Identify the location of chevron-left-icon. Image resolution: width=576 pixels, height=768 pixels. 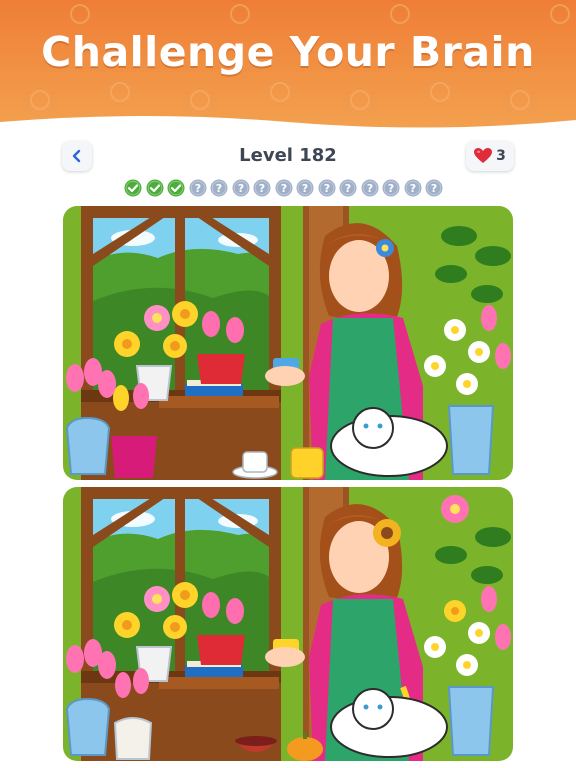
(76, 156).